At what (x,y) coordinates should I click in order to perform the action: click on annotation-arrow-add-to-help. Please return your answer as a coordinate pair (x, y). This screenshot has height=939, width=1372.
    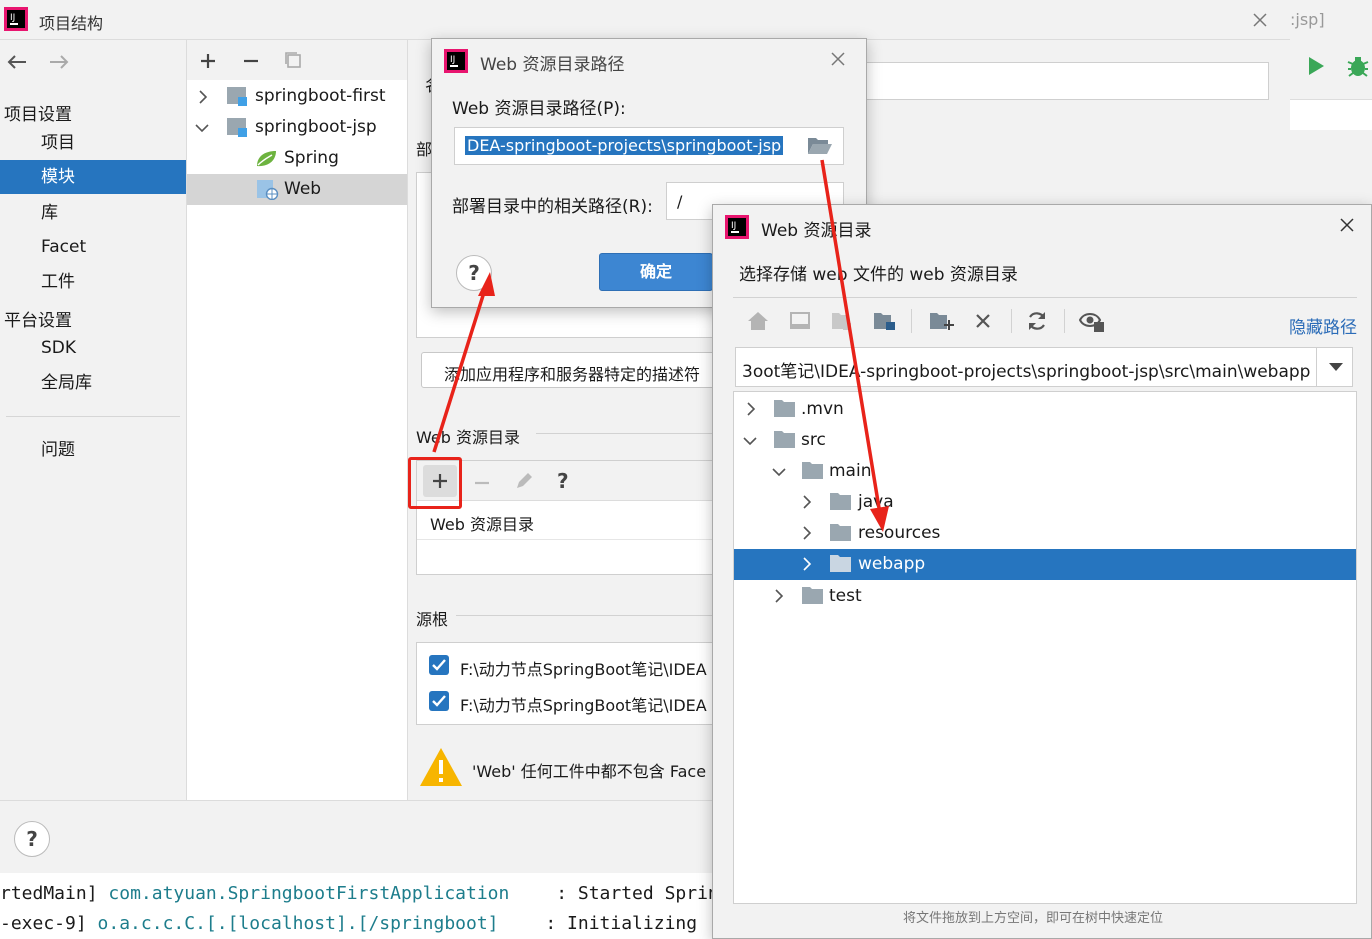
    Looking at the image, I should click on (463, 362).